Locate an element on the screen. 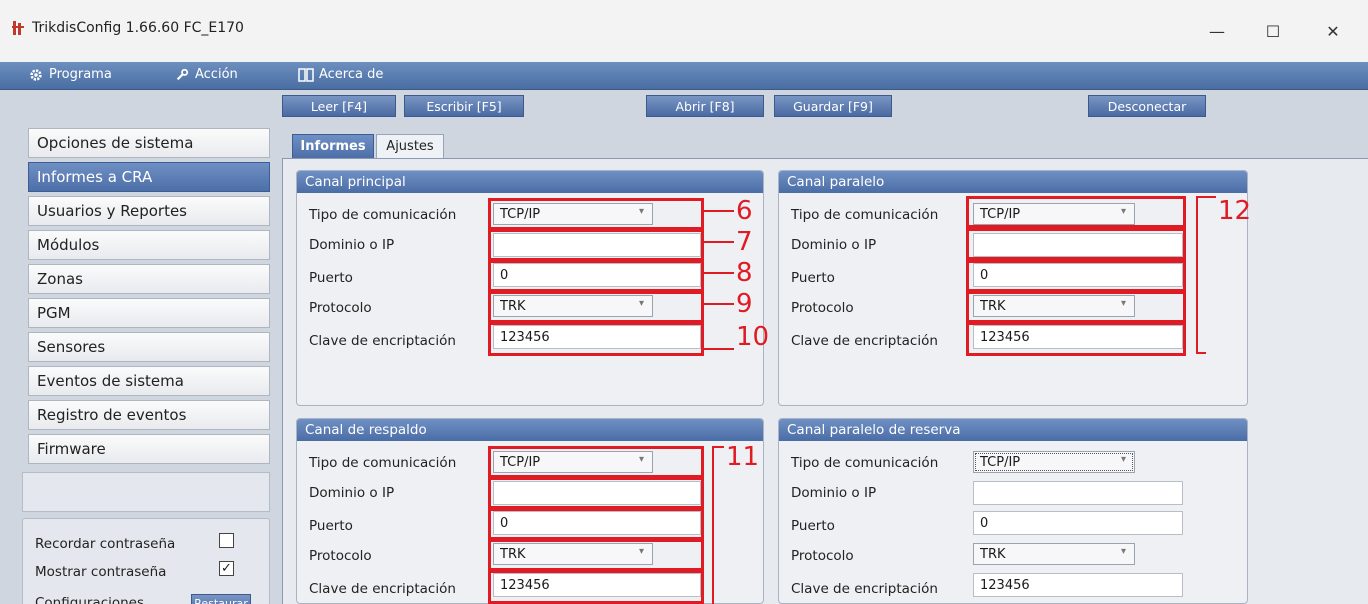 The width and height of the screenshot is (1368, 604). sidebar-item-registro: Registro de eventos is located at coordinates (149, 415).